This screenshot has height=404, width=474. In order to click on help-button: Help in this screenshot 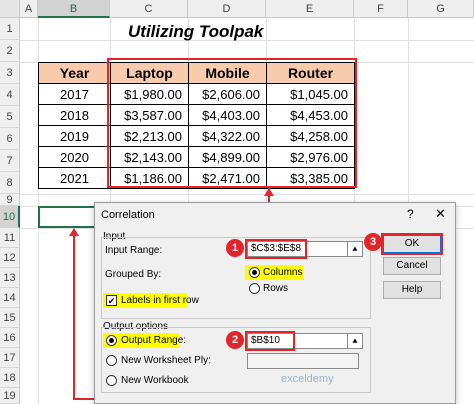, I will do `click(412, 290)`.